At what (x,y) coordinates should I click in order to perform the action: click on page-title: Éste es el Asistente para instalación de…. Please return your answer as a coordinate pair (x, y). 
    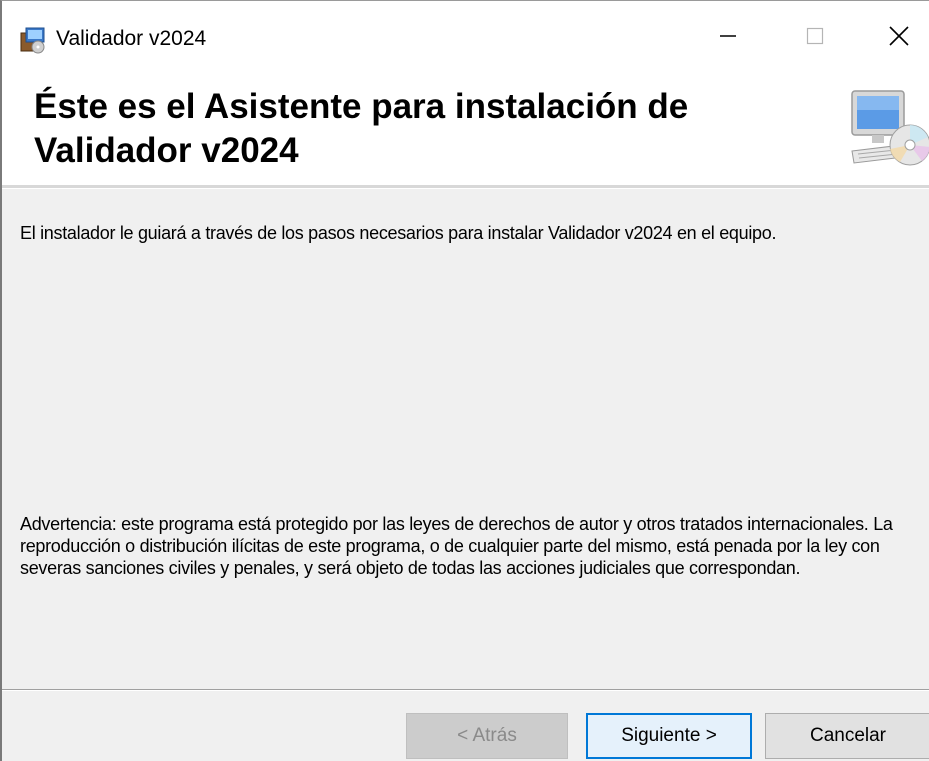
    Looking at the image, I should click on (361, 128).